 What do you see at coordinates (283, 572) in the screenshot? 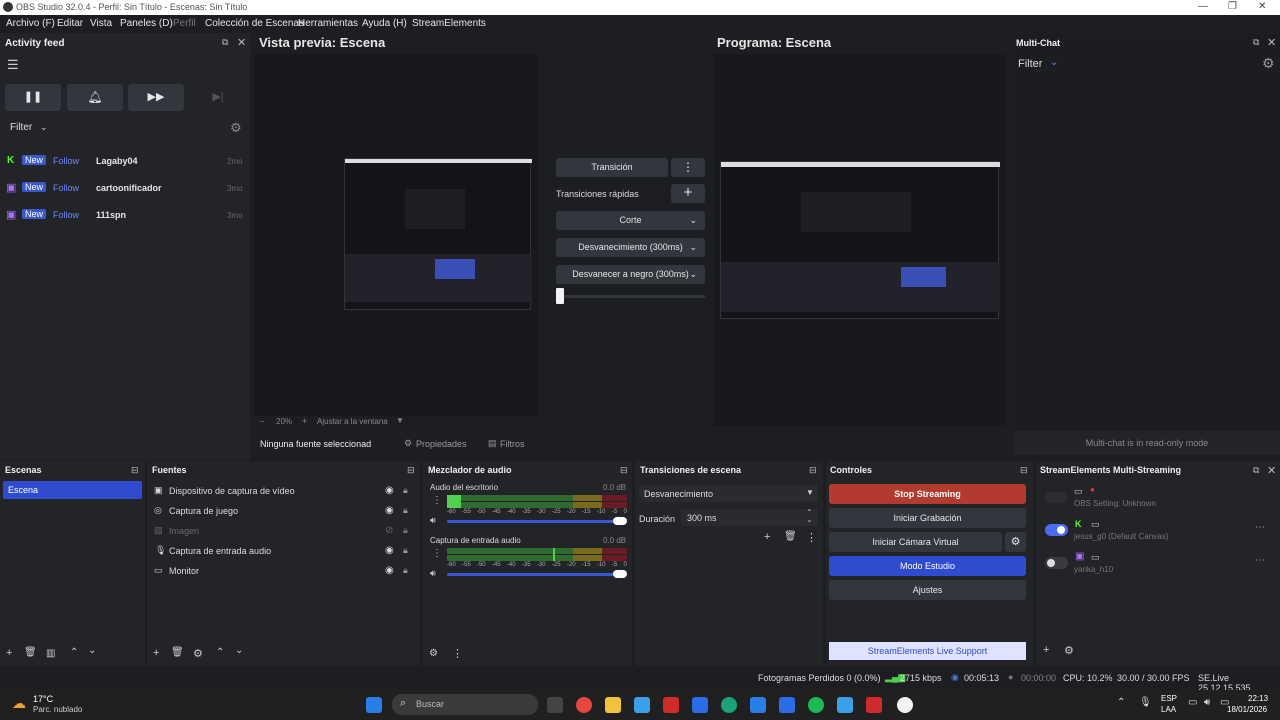
I see `source-item: ▭ Monitor ◉ 🔒︎` at bounding box center [283, 572].